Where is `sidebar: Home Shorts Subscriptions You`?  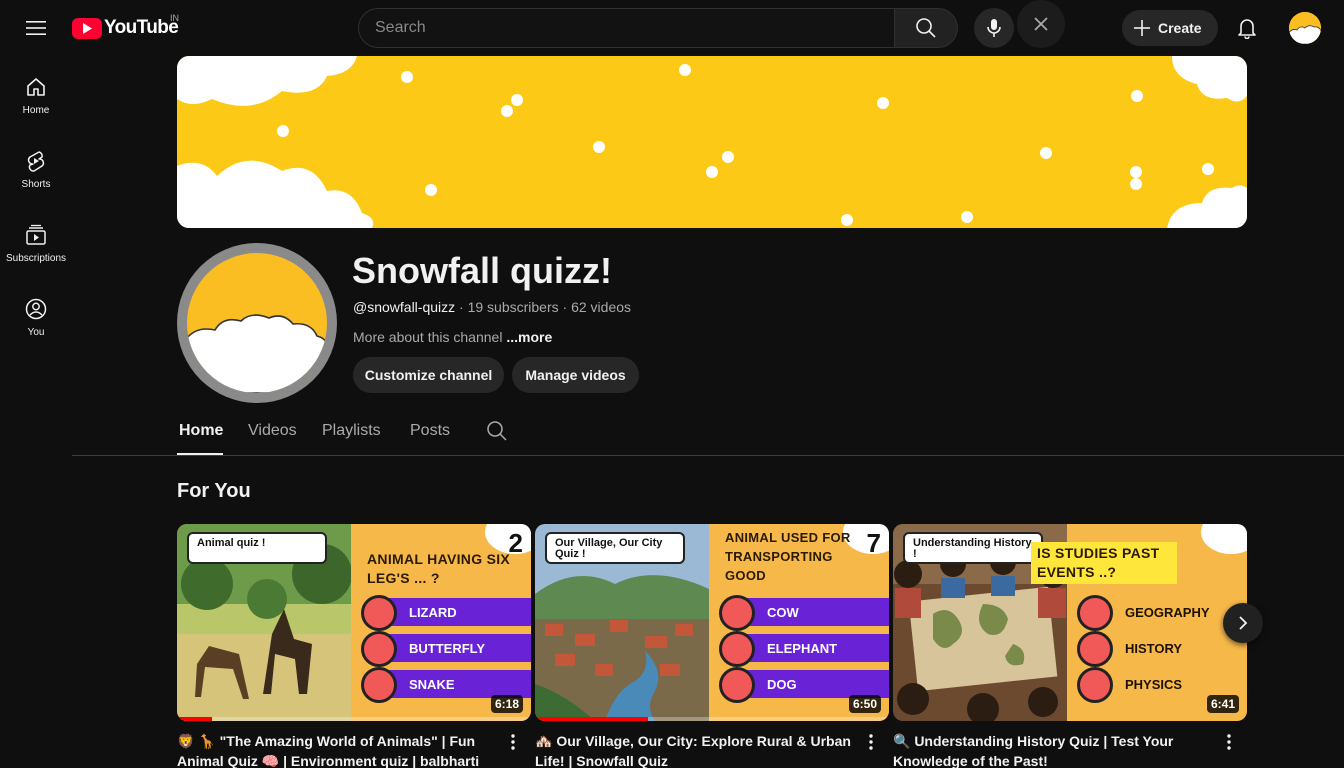
sidebar: Home Shorts Subscriptions You is located at coordinates (36, 204).